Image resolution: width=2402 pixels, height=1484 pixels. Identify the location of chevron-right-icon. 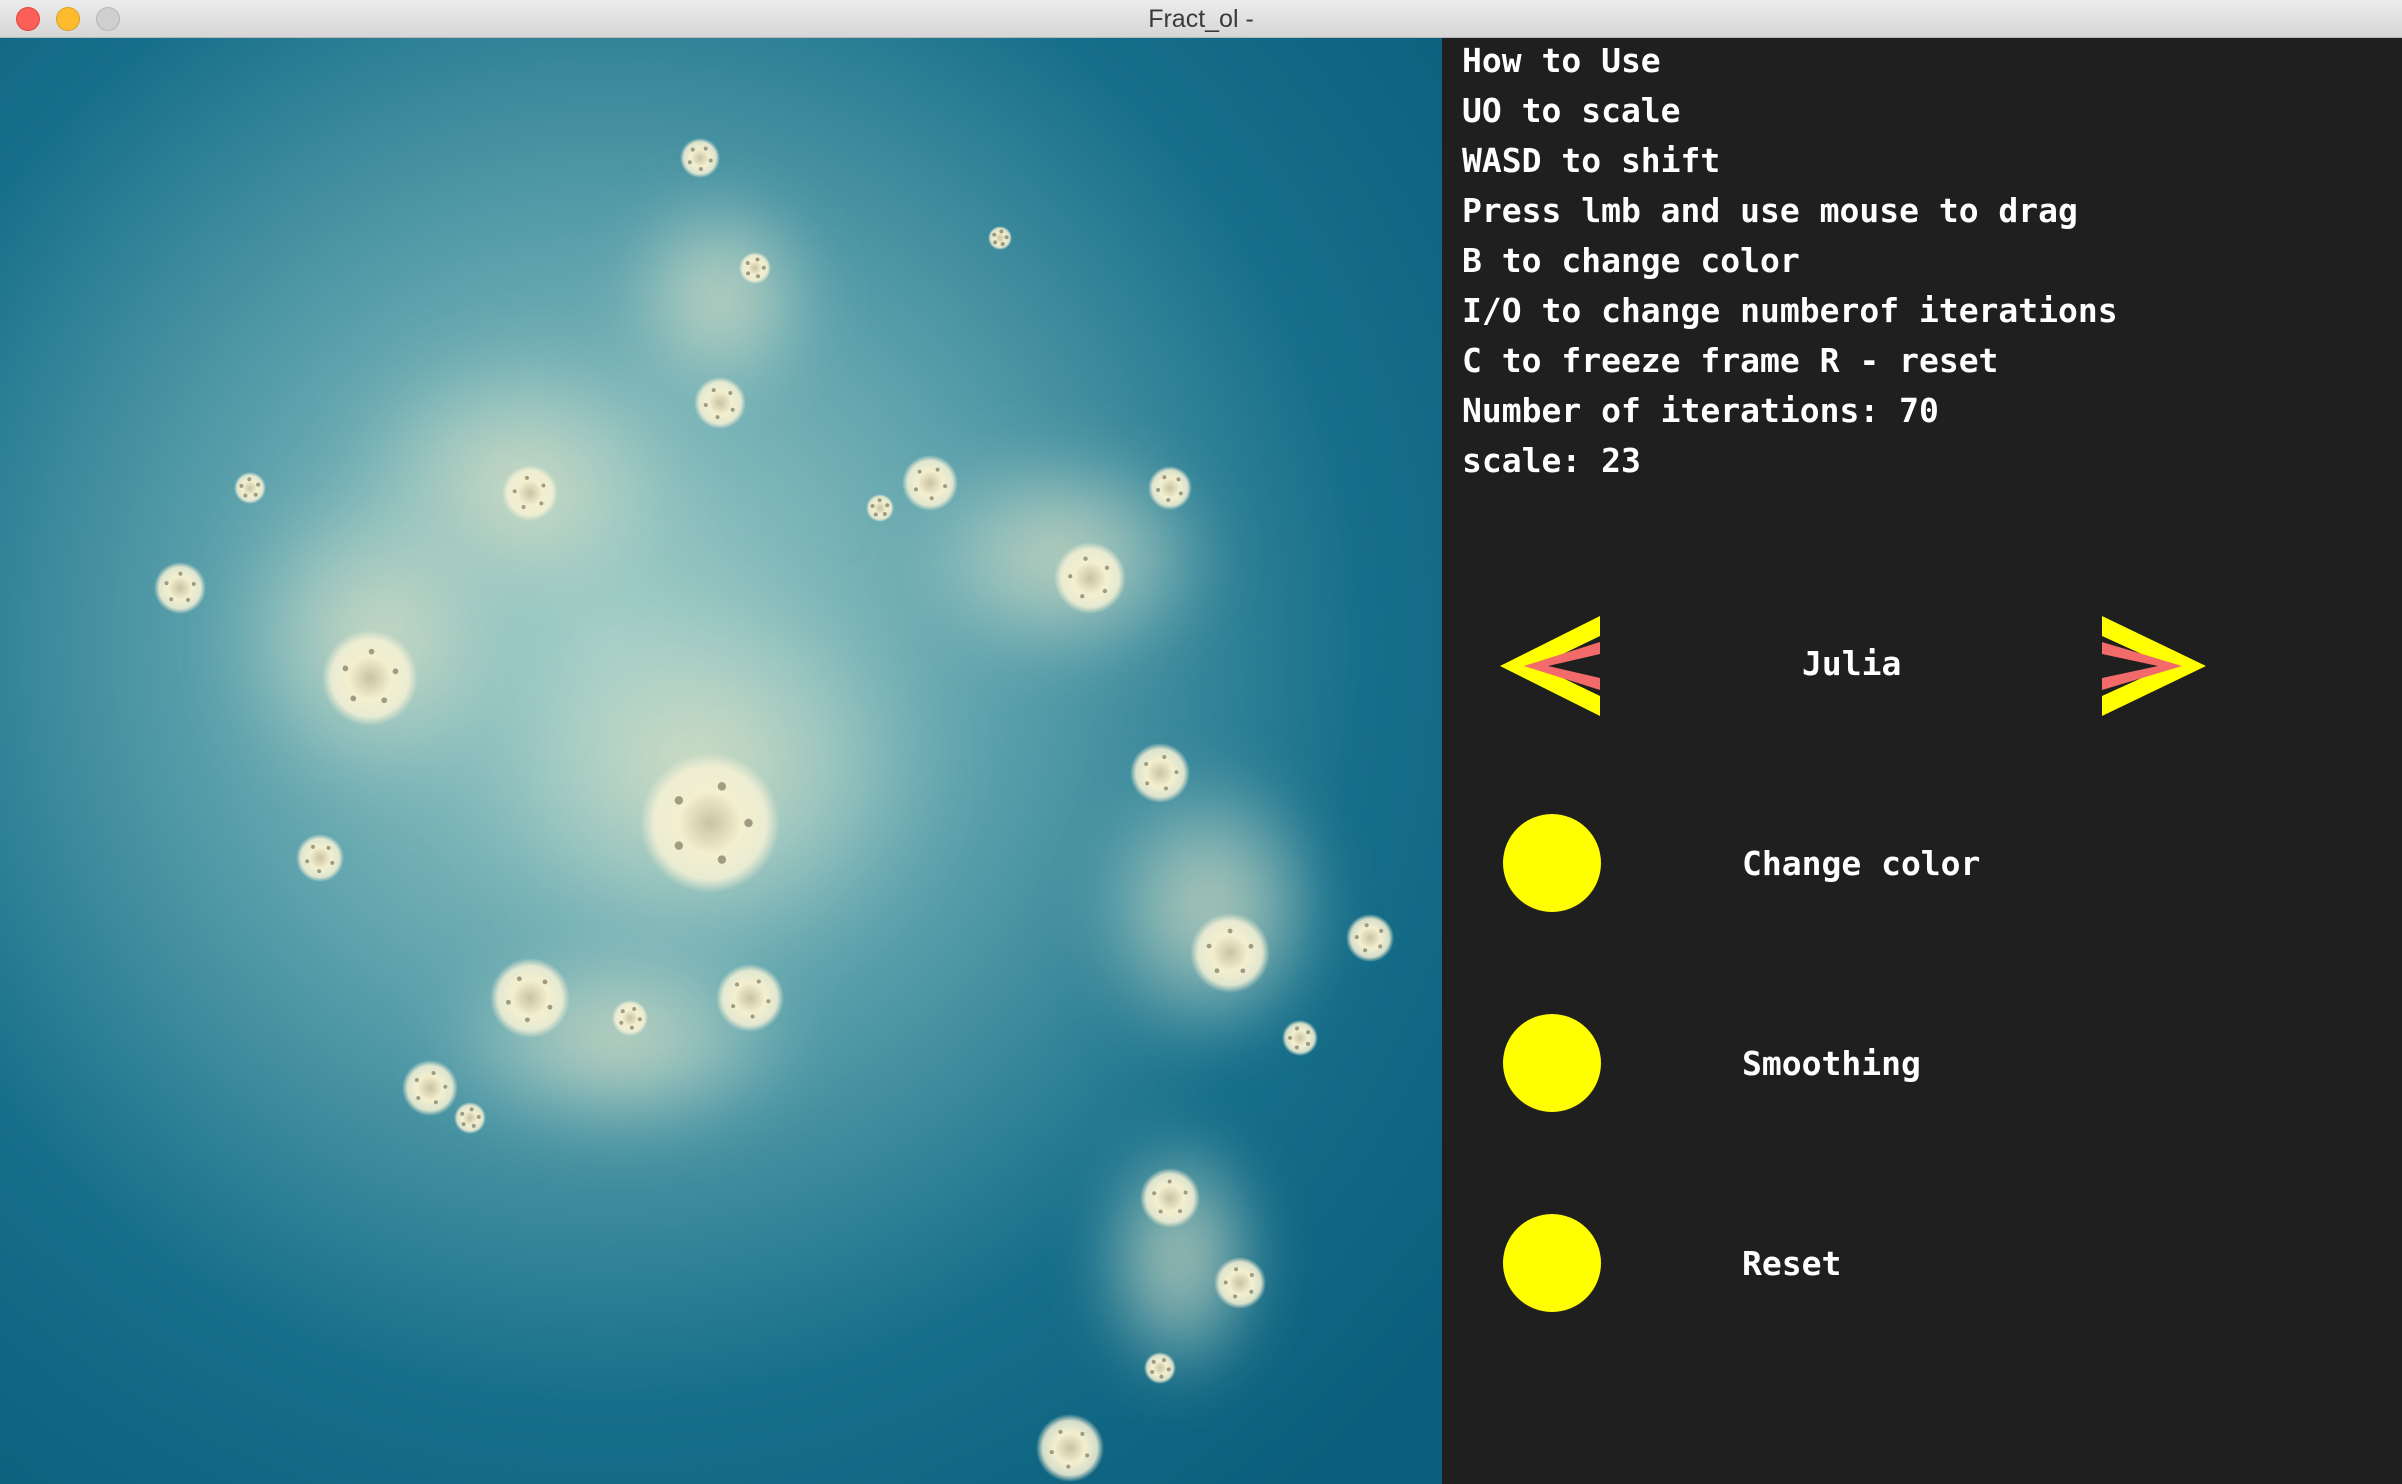
(2154, 666).